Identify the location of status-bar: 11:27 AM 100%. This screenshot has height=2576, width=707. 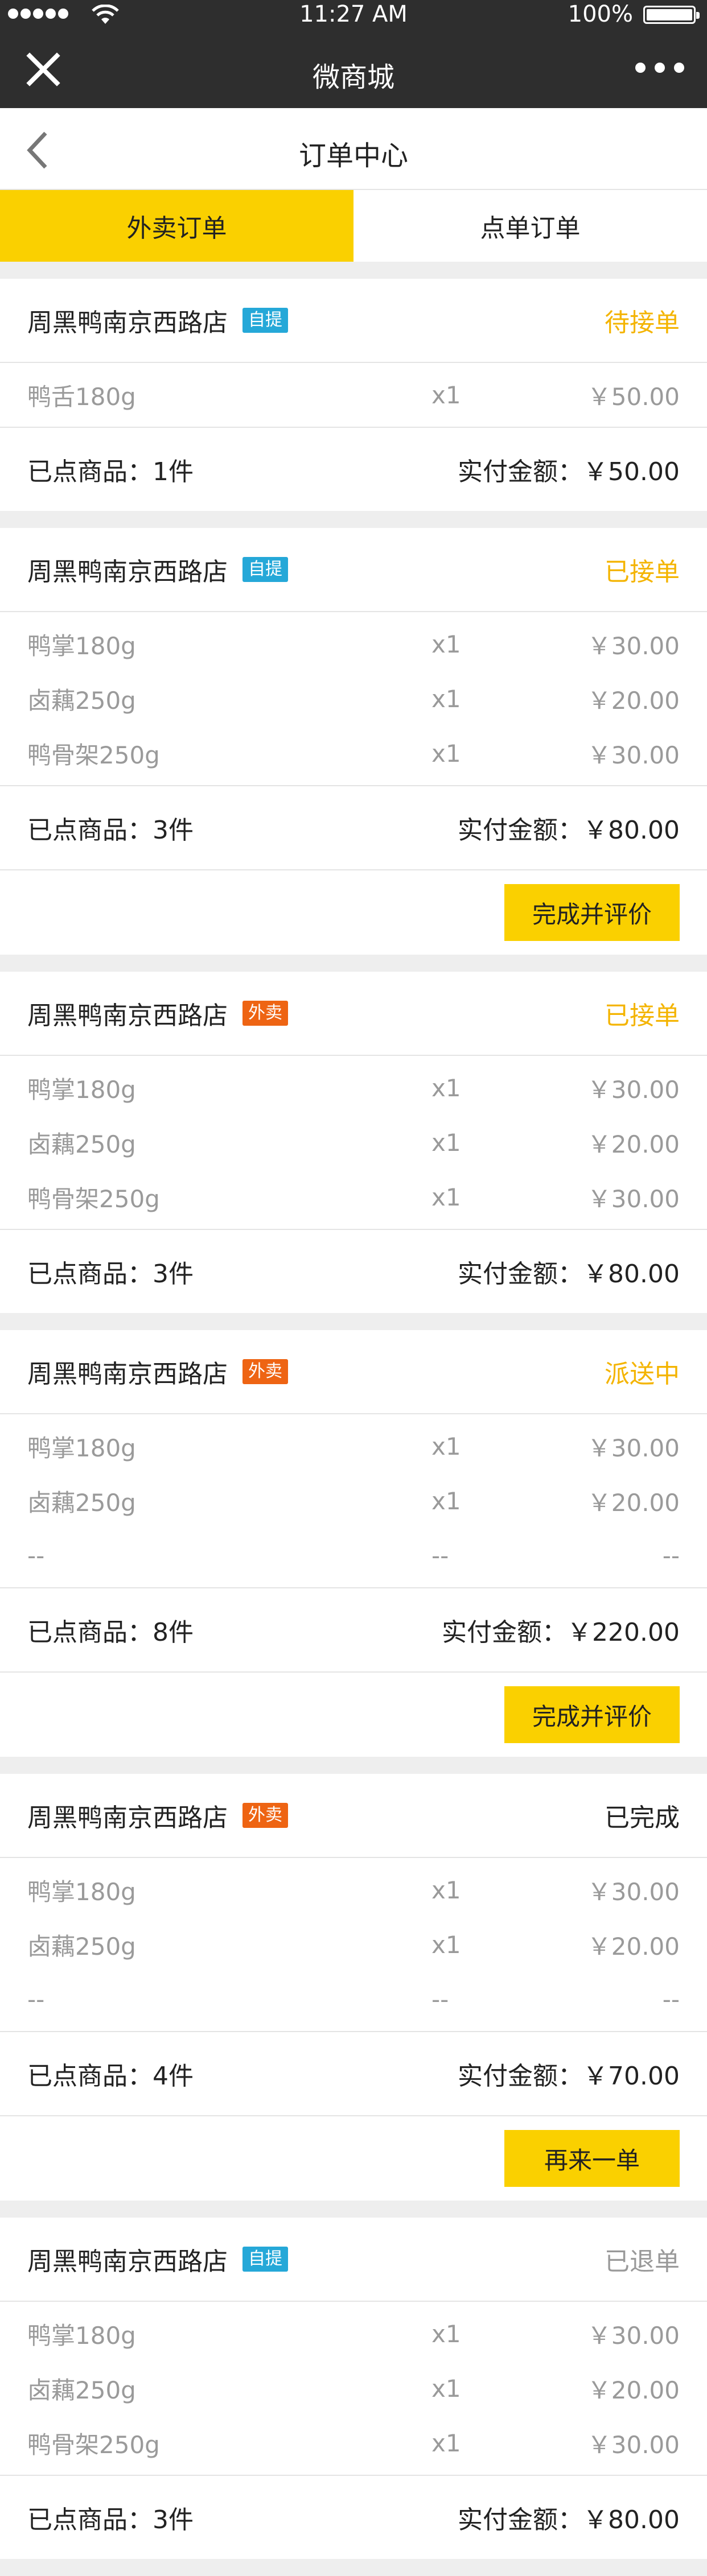
(353, 15).